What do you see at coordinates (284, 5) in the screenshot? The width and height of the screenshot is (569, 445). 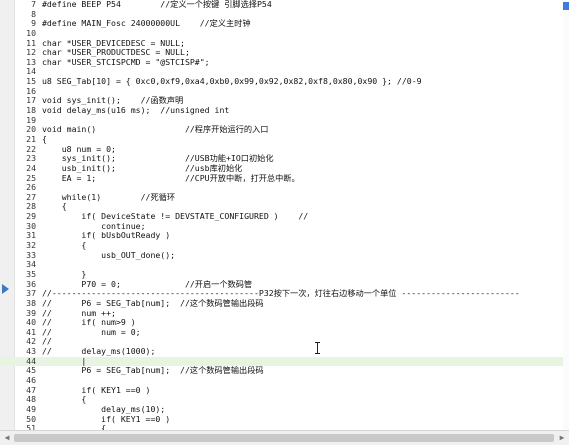 I see `code-line: 7 #define BEEP P54 //定义一个按键 引脚选择P54` at bounding box center [284, 5].